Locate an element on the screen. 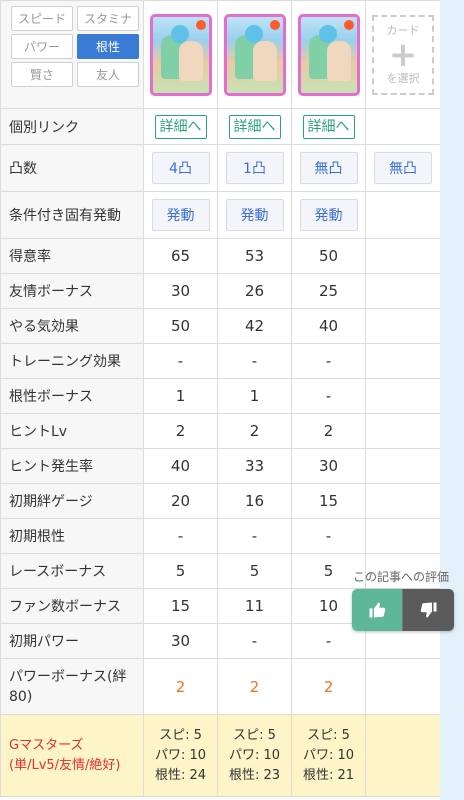  row-label-unique-effect: 条件付き固有発動 is located at coordinates (72, 215).